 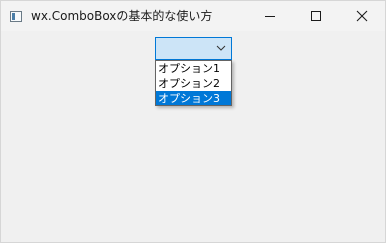 I want to click on title-bar: wx.ComboBoxの基本的な使い方, so click(x=193, y=16).